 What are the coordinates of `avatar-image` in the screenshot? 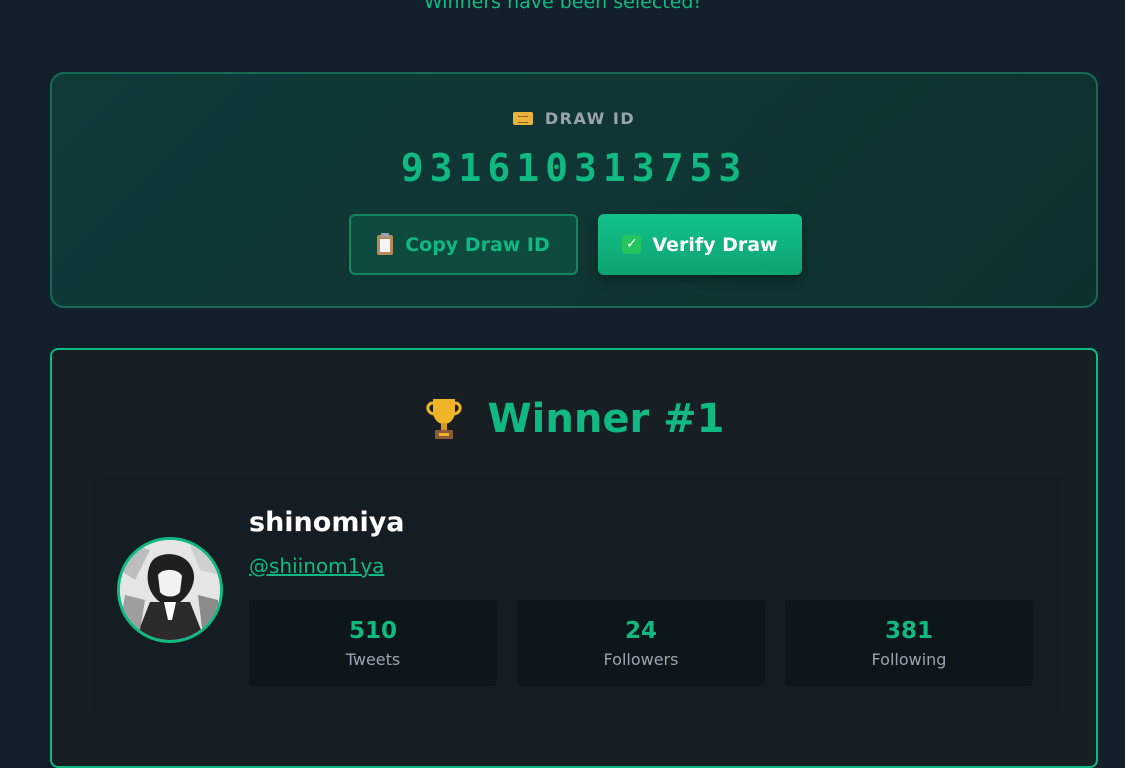 It's located at (170, 590).